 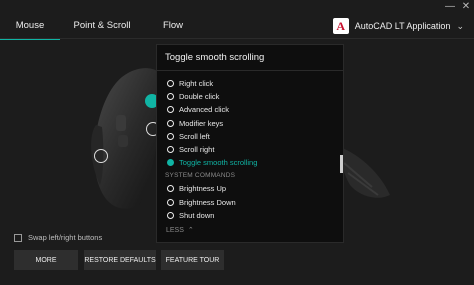 I want to click on tab-mouse: Mouse, so click(x=30, y=26).